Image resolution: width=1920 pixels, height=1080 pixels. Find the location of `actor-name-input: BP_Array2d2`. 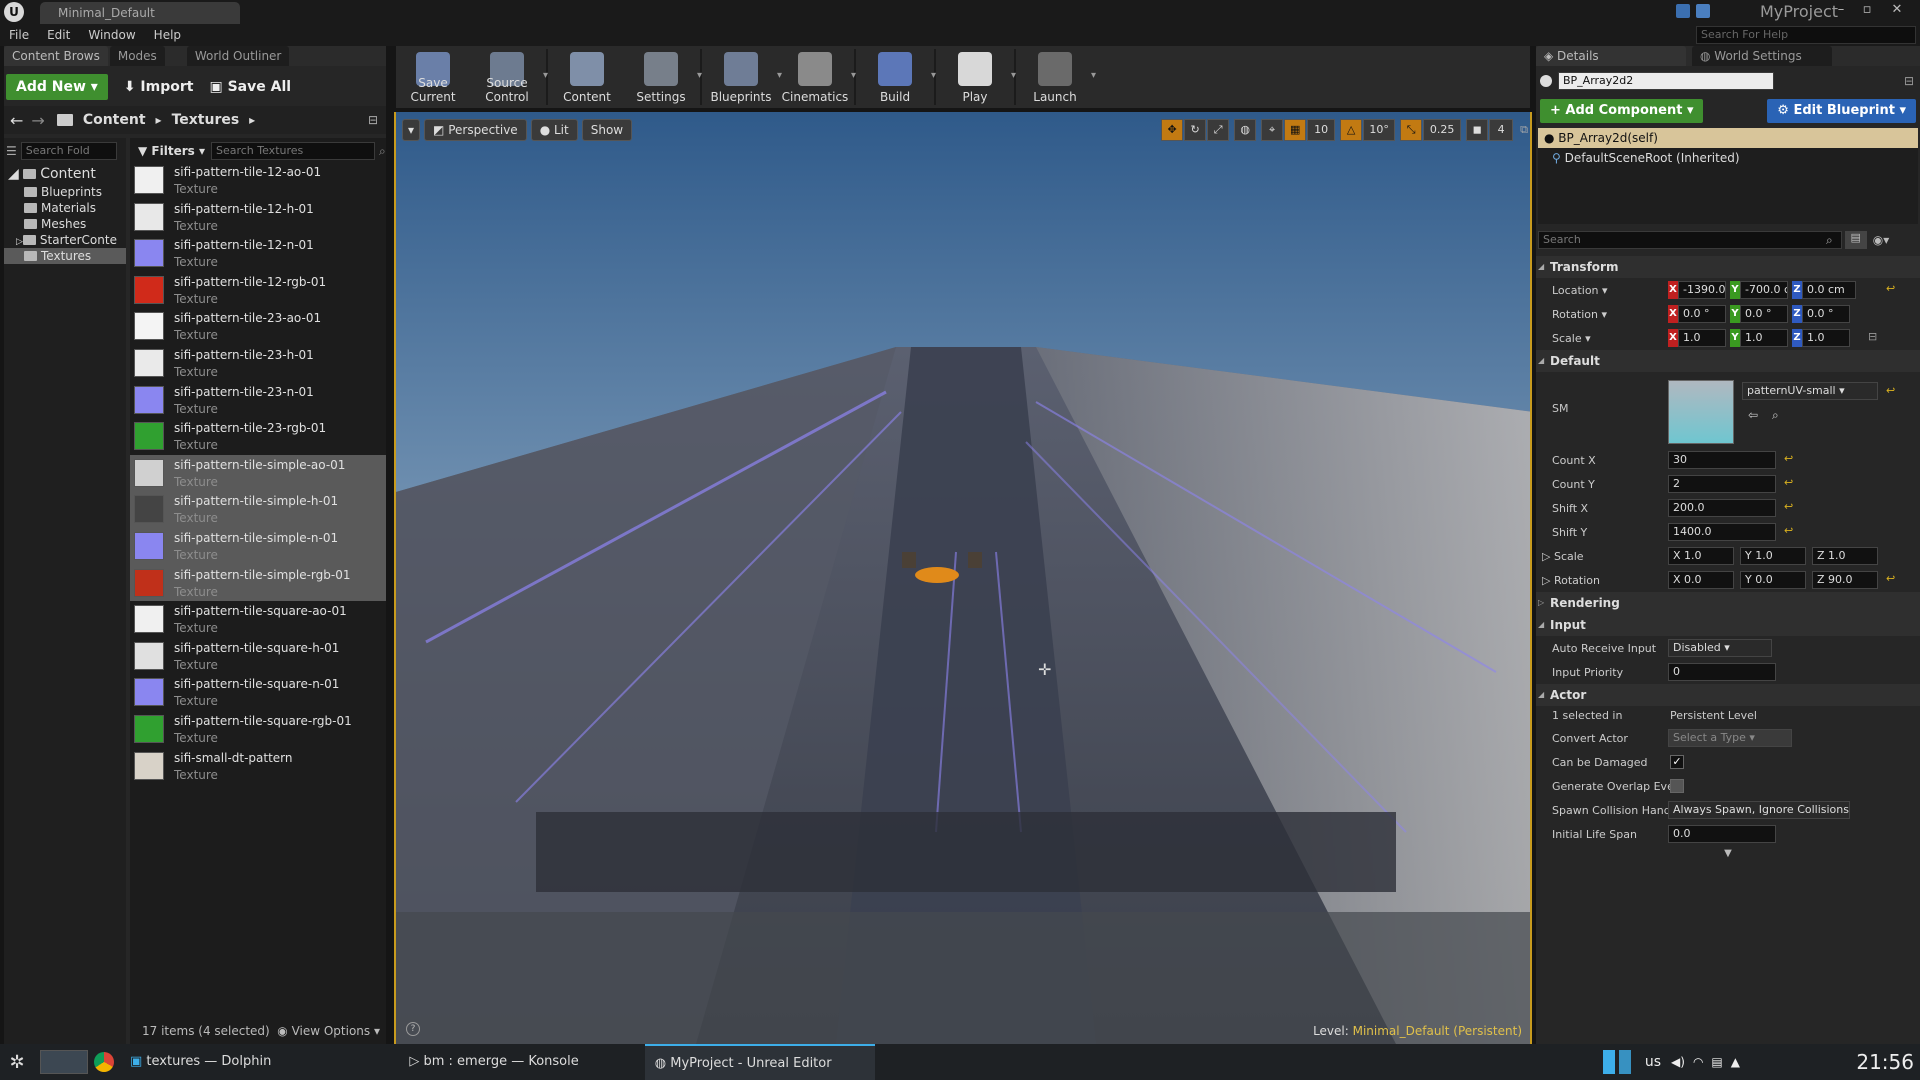

actor-name-input: BP_Array2d2 is located at coordinates (1666, 81).